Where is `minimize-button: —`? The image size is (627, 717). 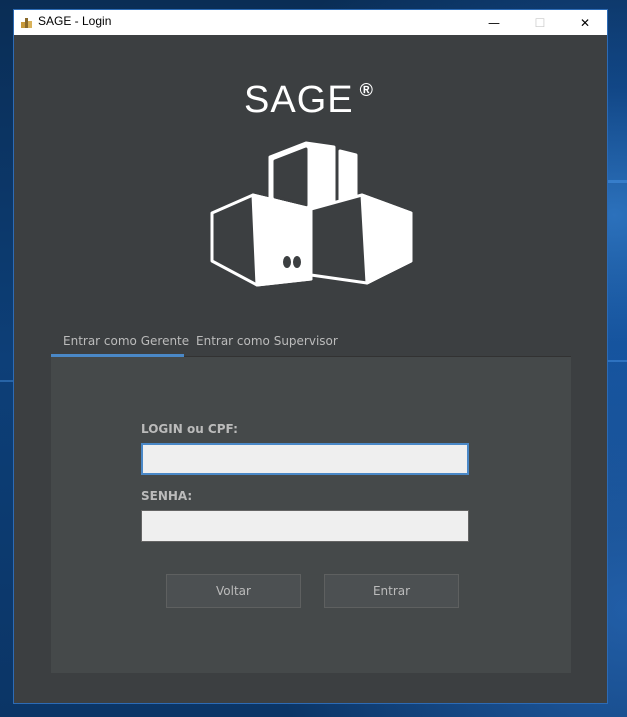 minimize-button: — is located at coordinates (494, 22).